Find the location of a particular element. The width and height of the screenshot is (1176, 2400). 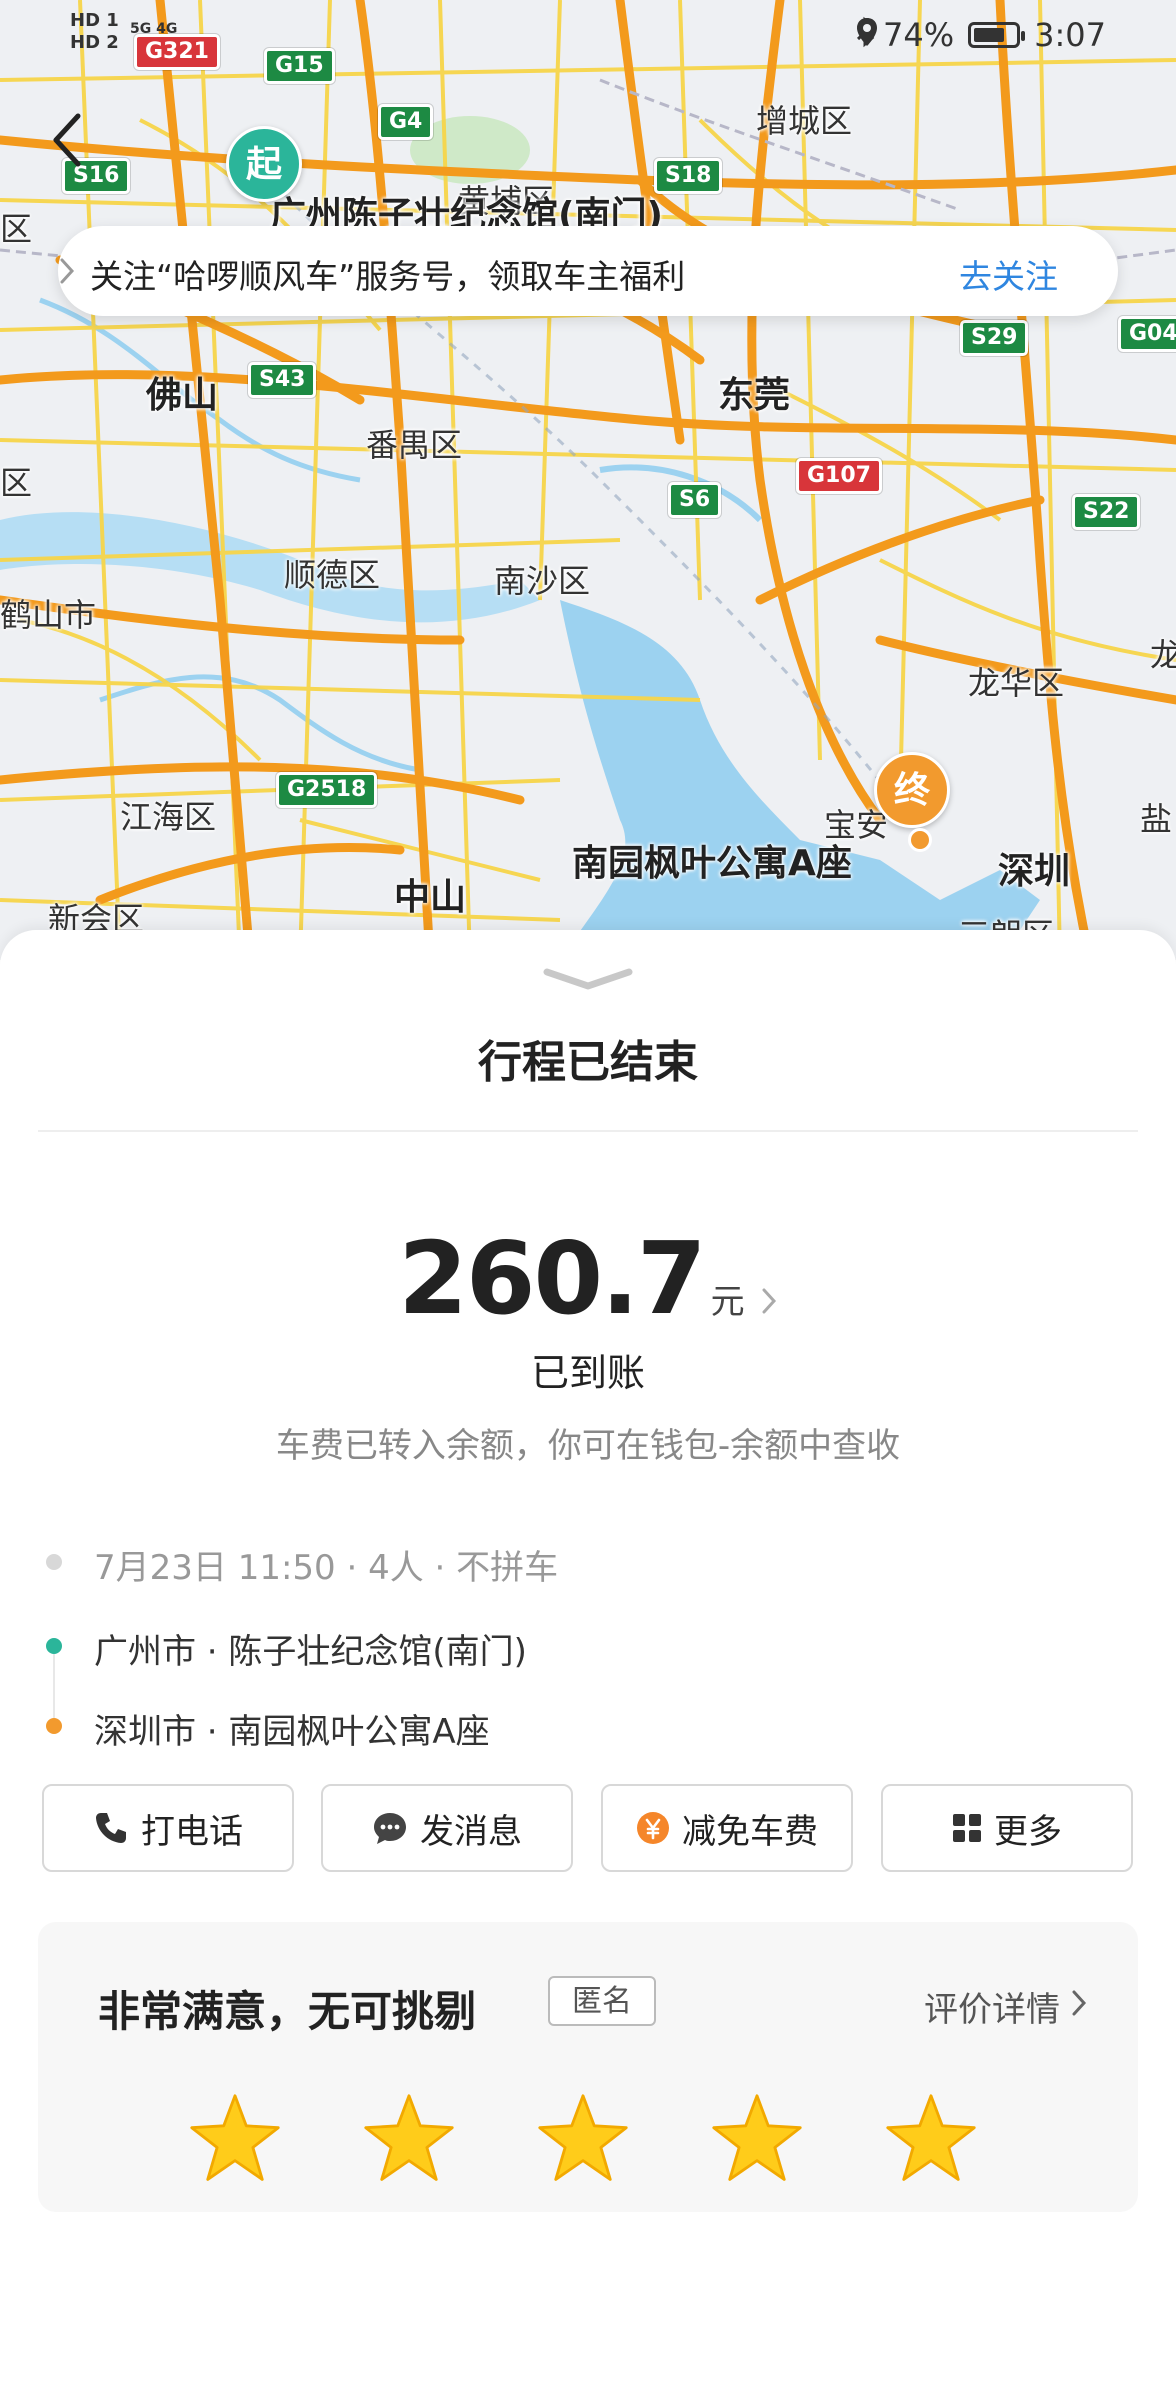

sim-indicator: HD 1 HD 2 is located at coordinates (94, 32).